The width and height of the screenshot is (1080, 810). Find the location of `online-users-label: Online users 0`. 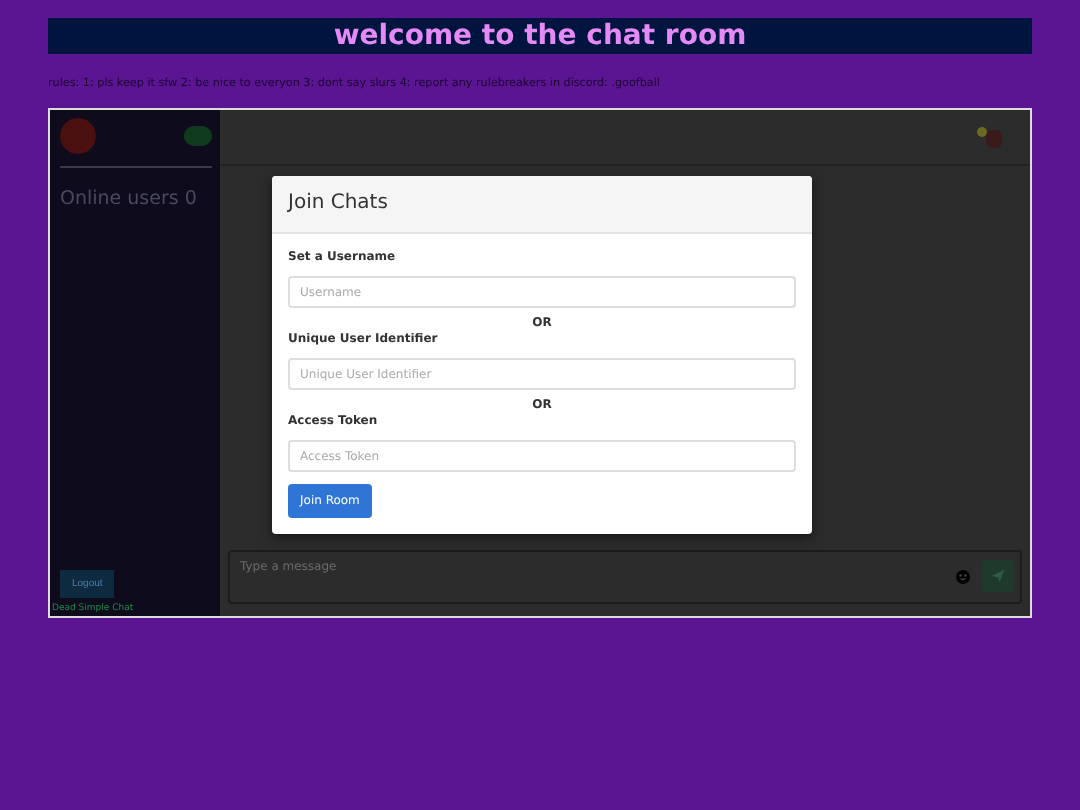

online-users-label: Online users 0 is located at coordinates (129, 199).